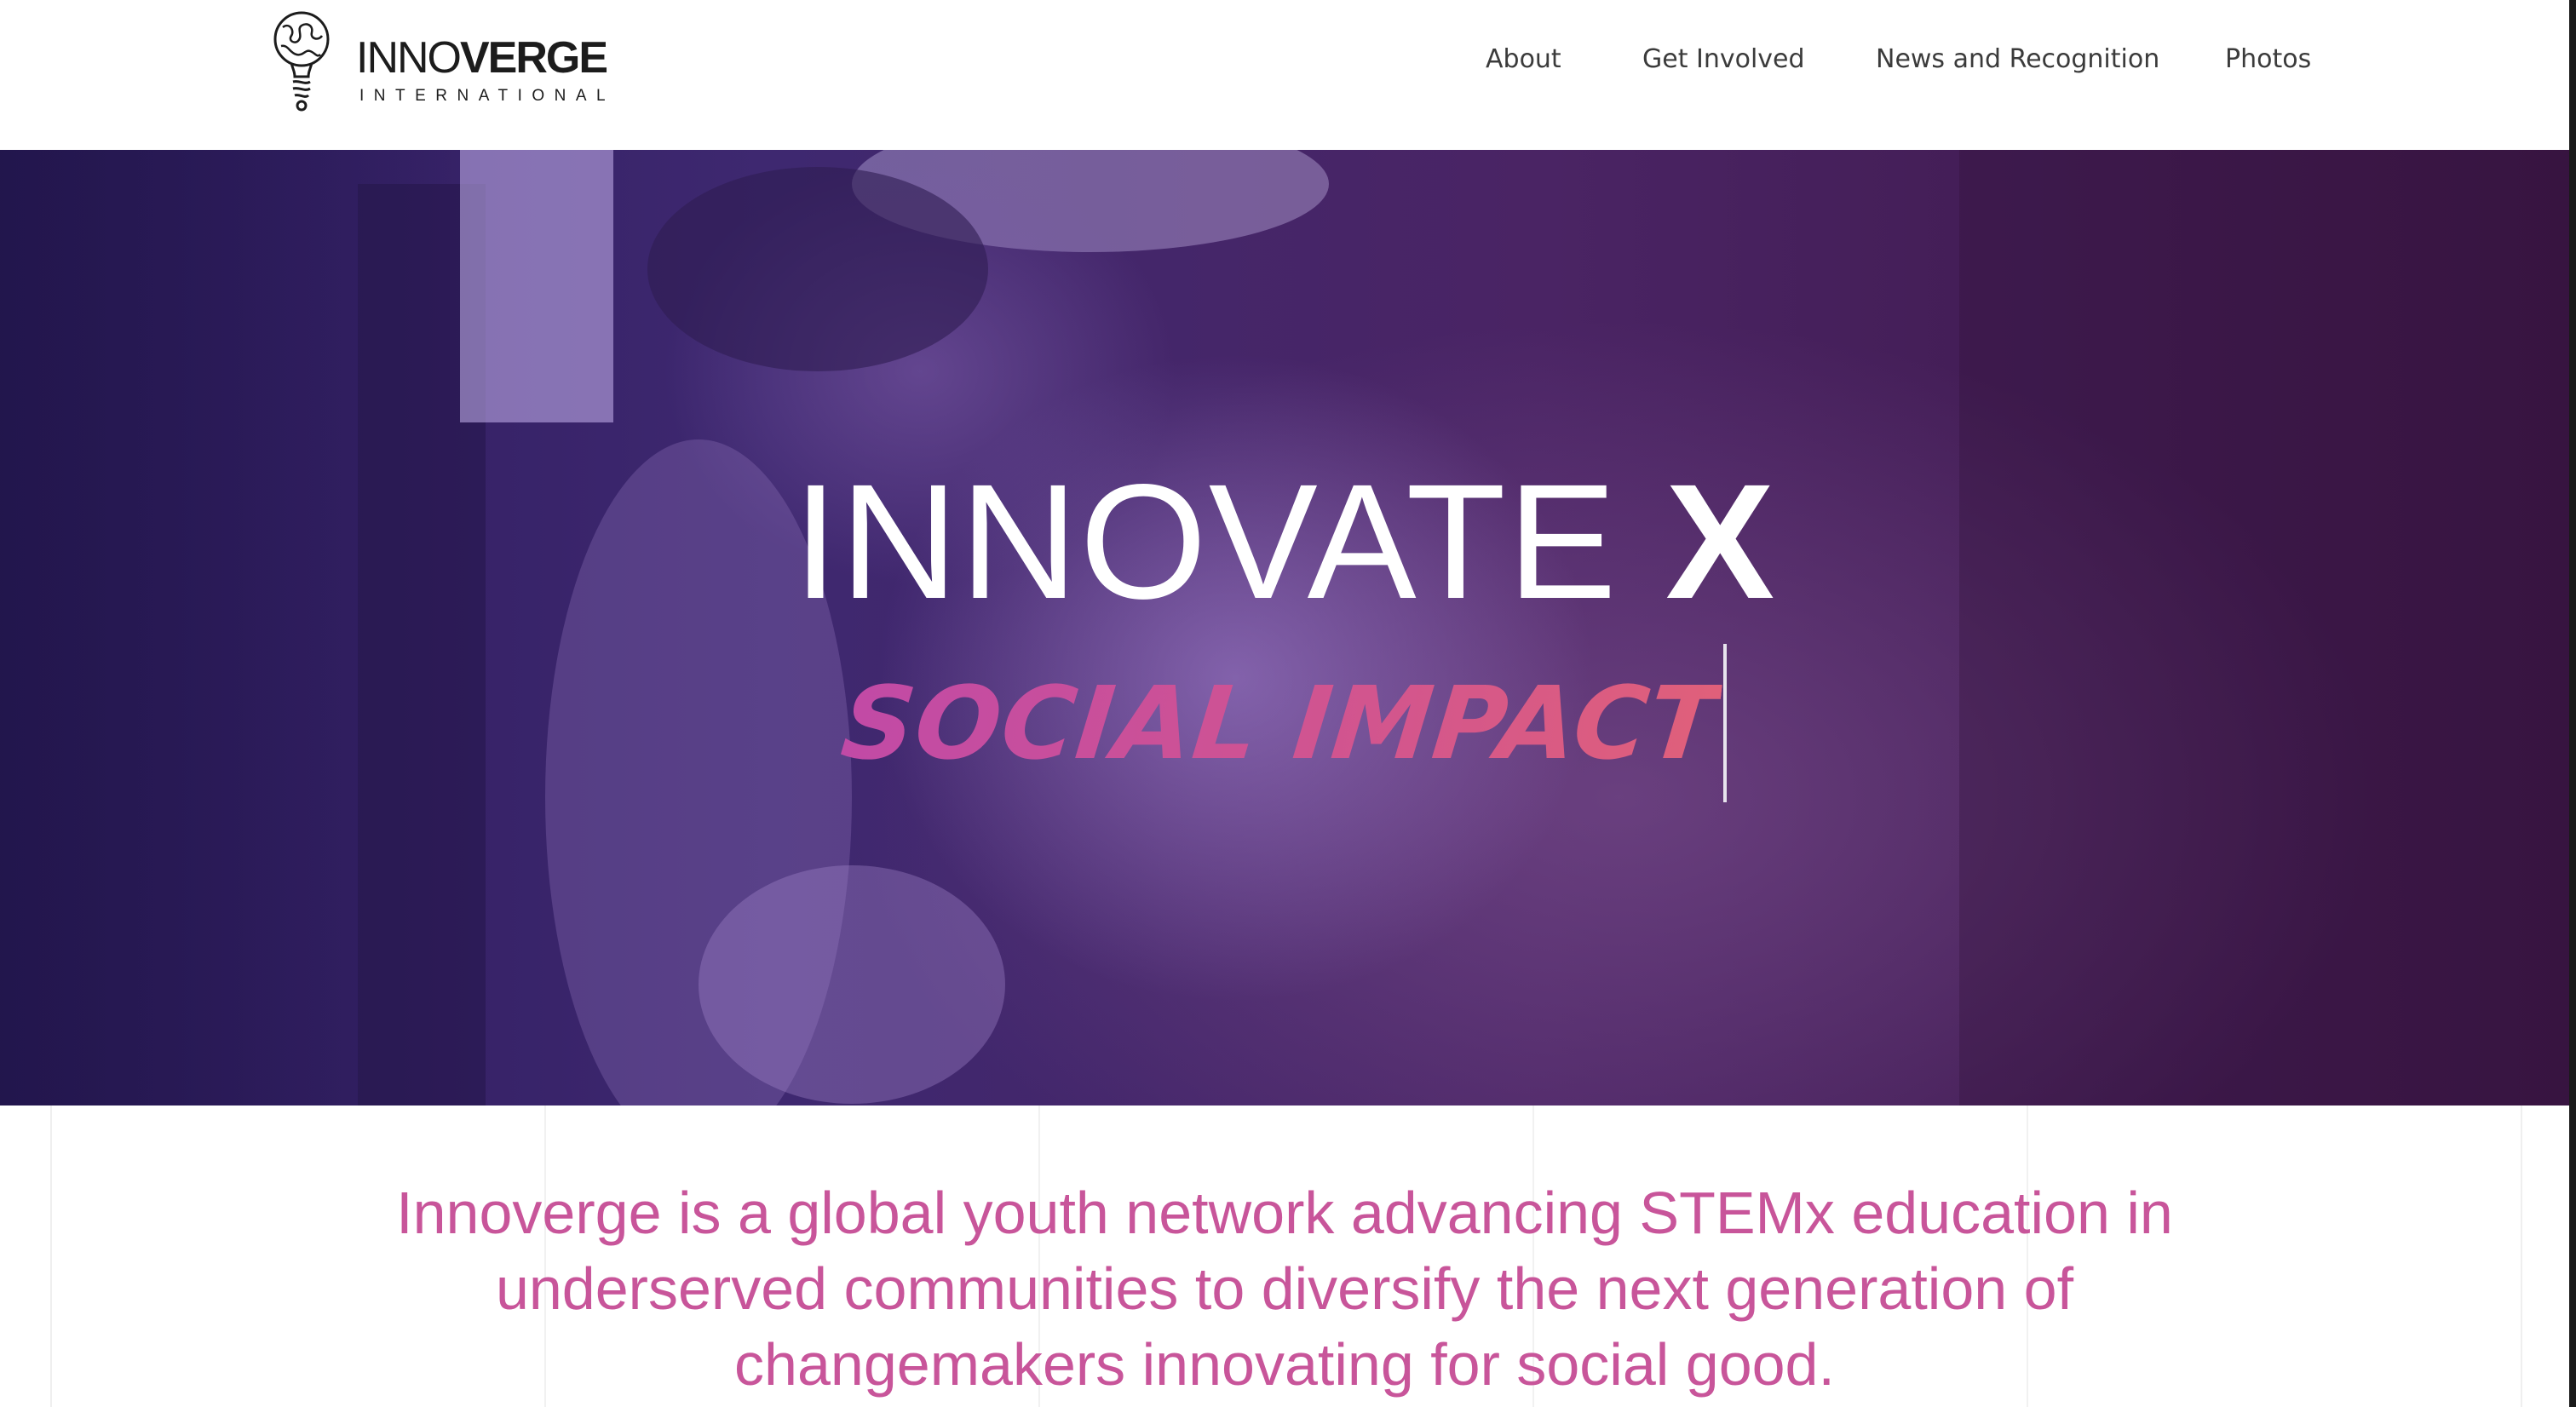 This screenshot has height=1407, width=2576. I want to click on logo: INNOVERGE INTERNATIONAL, so click(442, 60).